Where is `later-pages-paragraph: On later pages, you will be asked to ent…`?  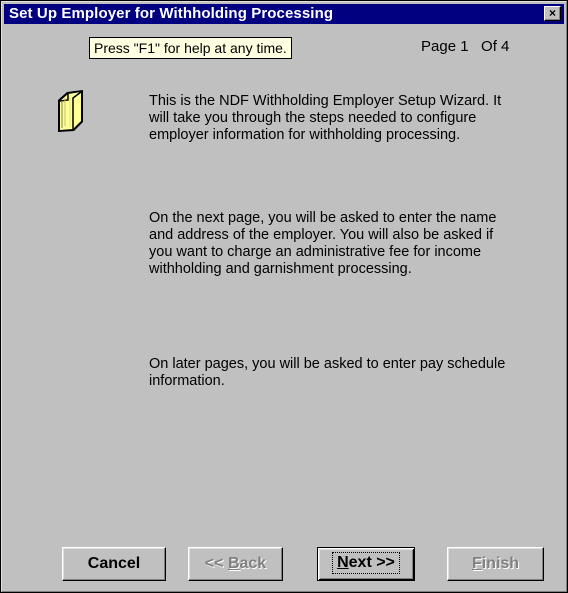
later-pages-paragraph: On later pages, you will be asked to ent… is located at coordinates (327, 372).